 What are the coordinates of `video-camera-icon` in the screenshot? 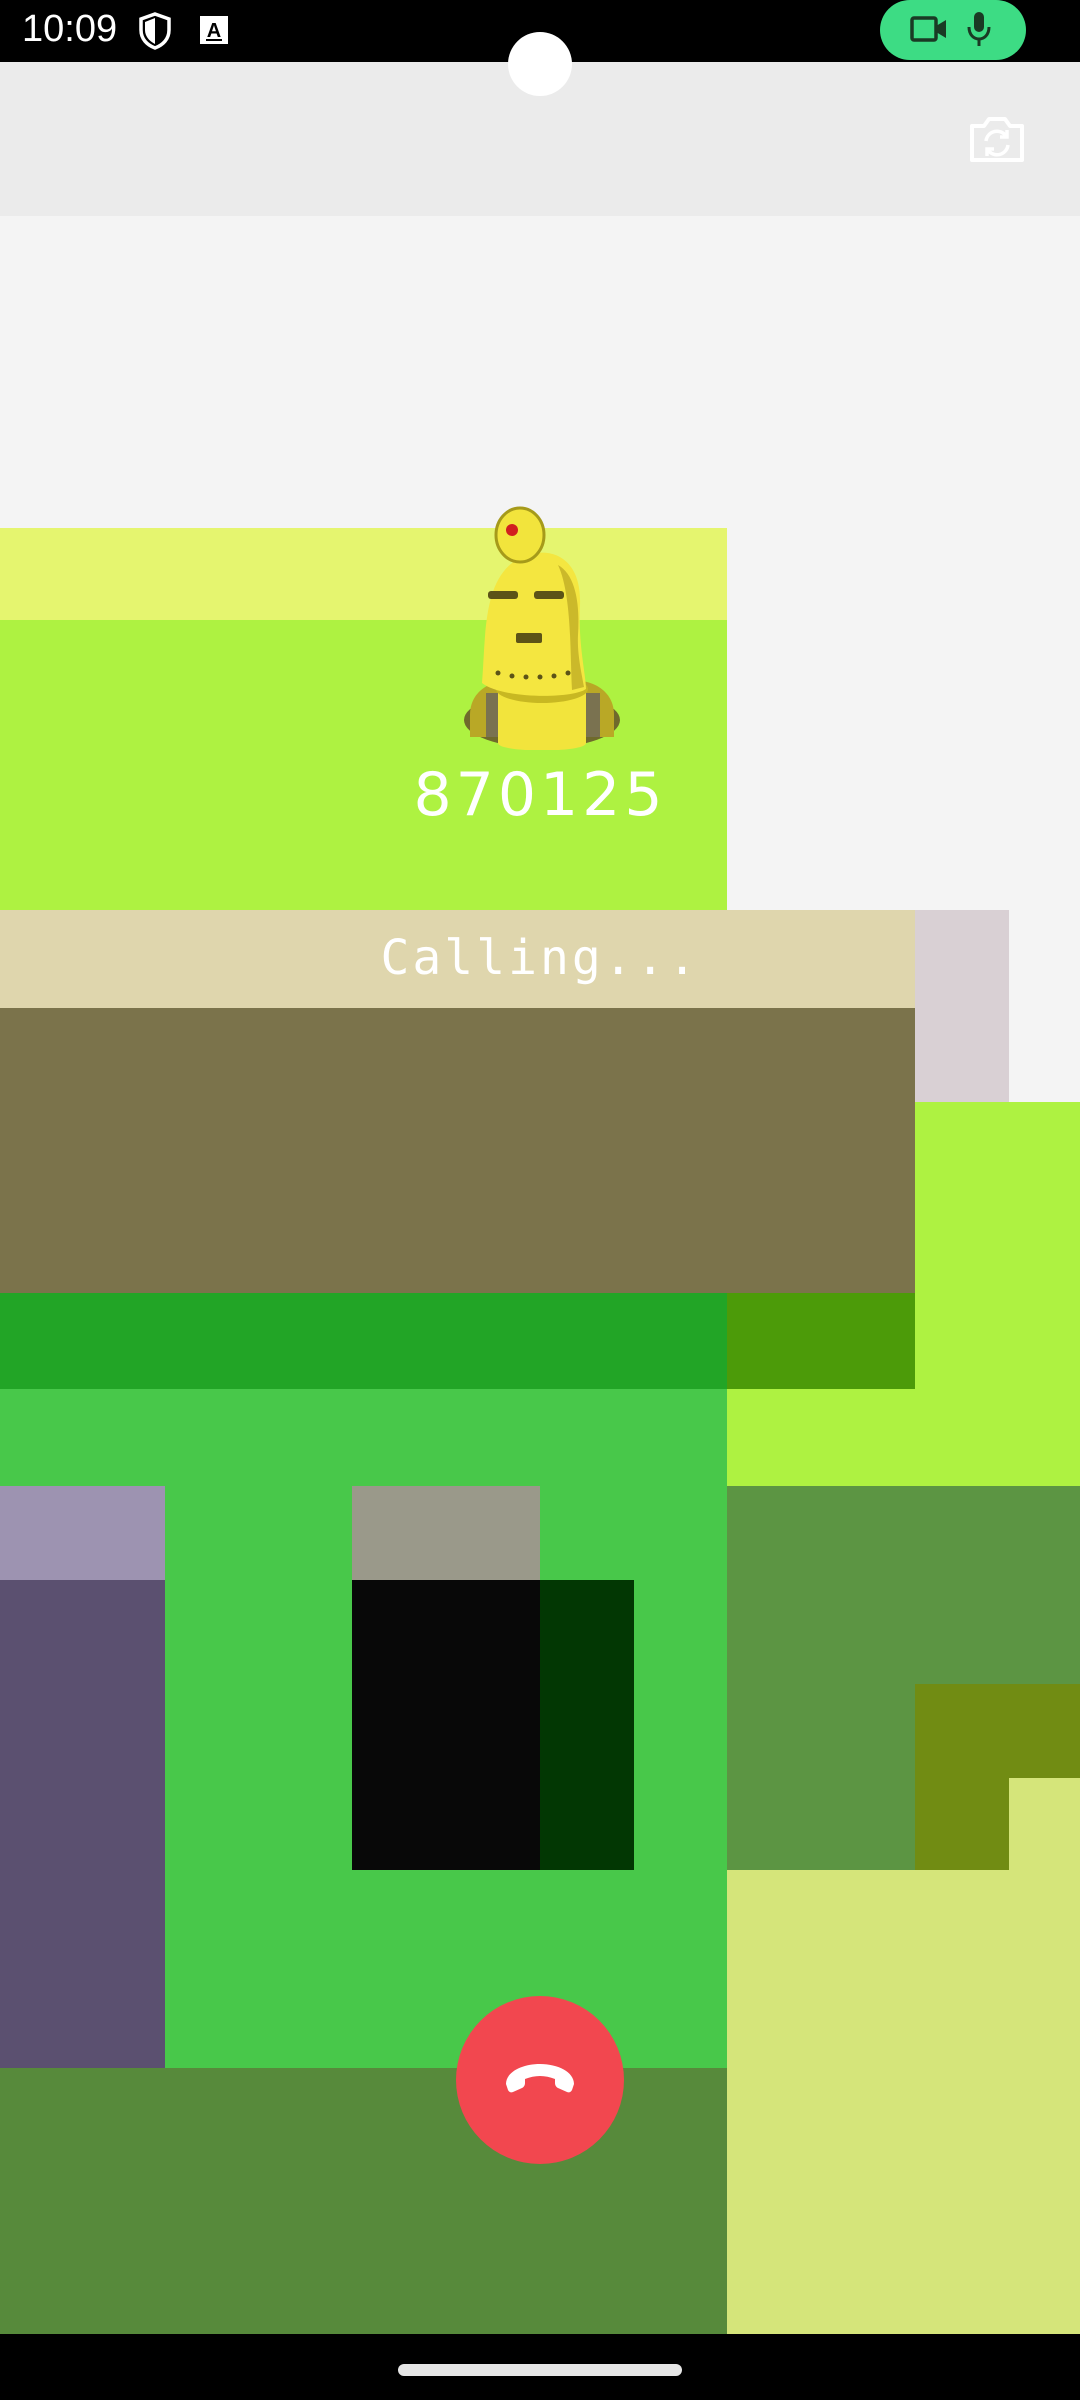 It's located at (928, 29).